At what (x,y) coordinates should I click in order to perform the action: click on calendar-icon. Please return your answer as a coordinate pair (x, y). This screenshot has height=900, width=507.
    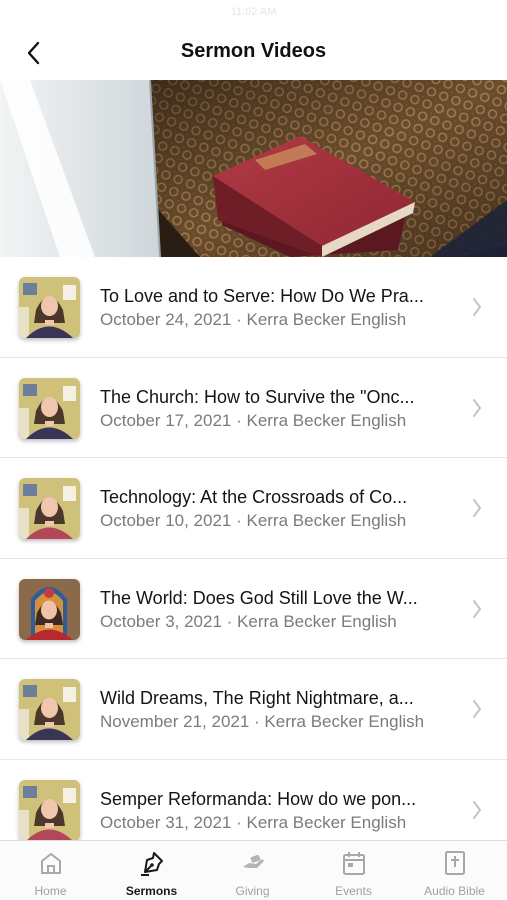
    Looking at the image, I should click on (354, 863).